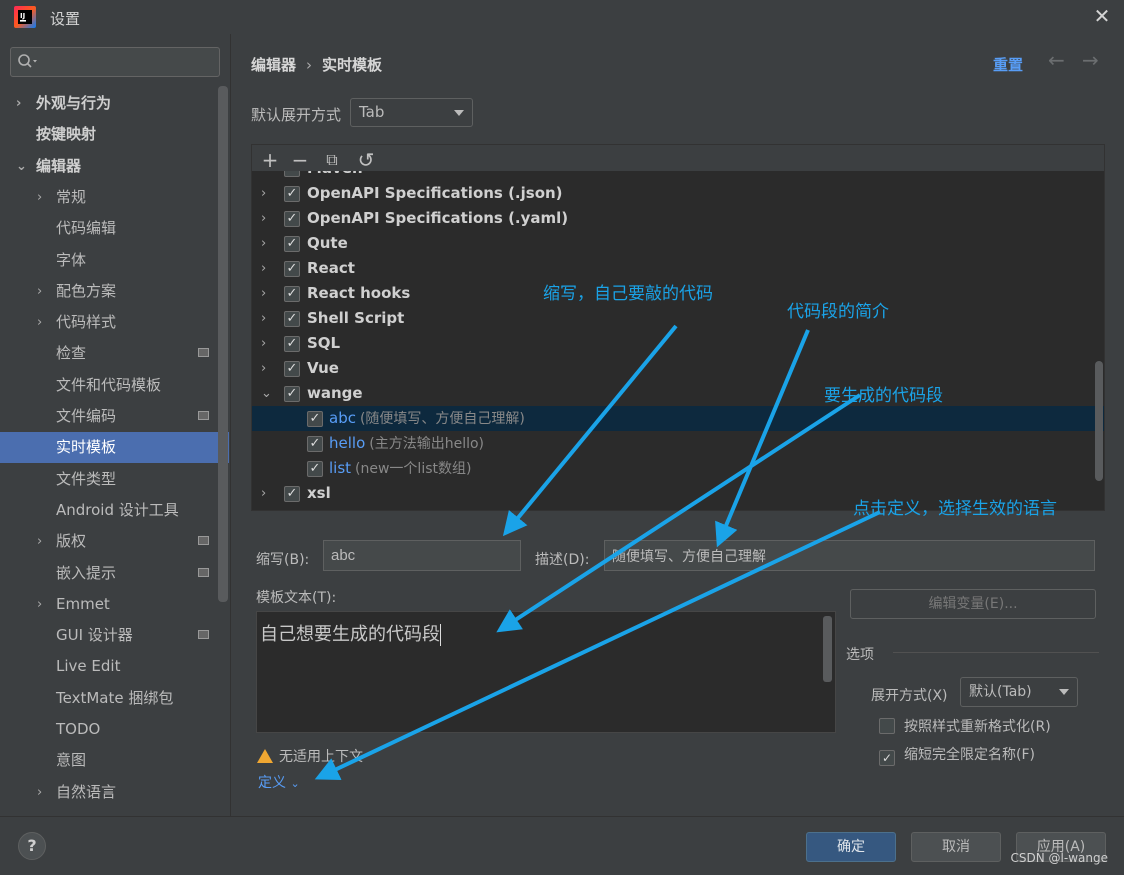 The width and height of the screenshot is (1124, 875). Describe the element at coordinates (400, 469) in the screenshot. I see `template-abbreviation: list (new一个list数组)` at that location.